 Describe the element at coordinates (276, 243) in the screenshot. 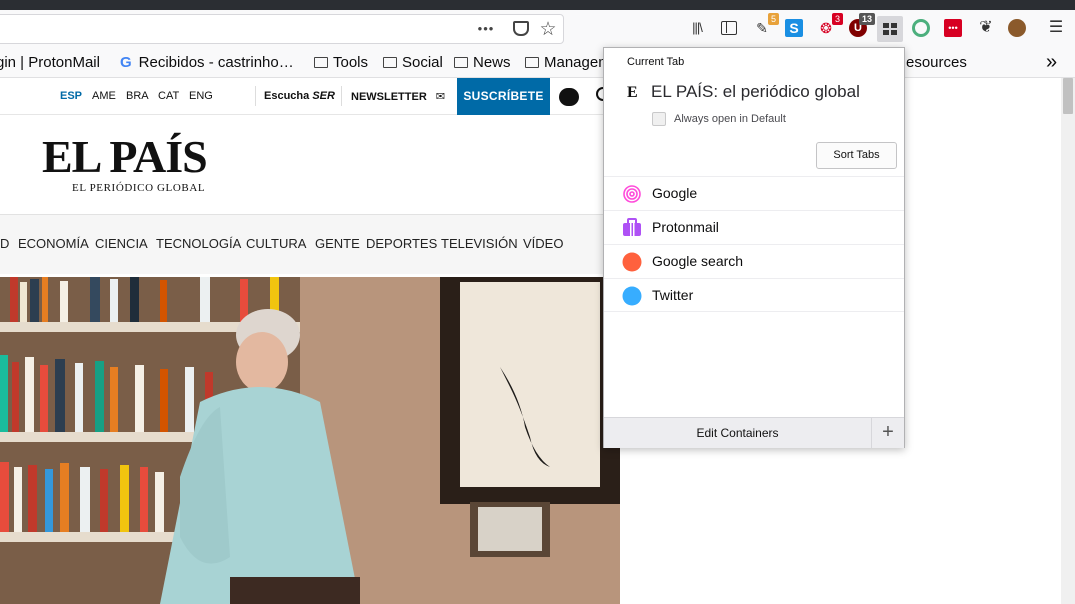

I see `section-cultura: CULTURA` at that location.